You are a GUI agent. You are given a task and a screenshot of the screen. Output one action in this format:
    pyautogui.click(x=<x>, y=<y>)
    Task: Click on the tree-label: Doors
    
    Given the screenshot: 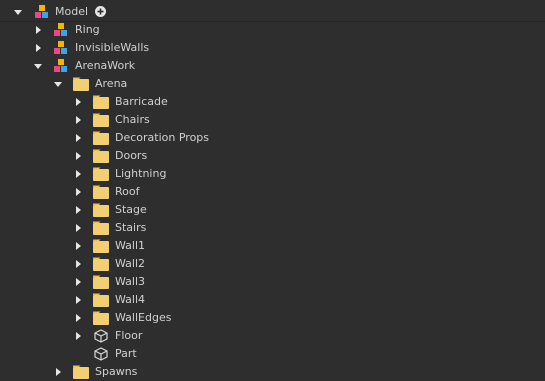 What is the action you would take?
    pyautogui.click(x=131, y=155)
    